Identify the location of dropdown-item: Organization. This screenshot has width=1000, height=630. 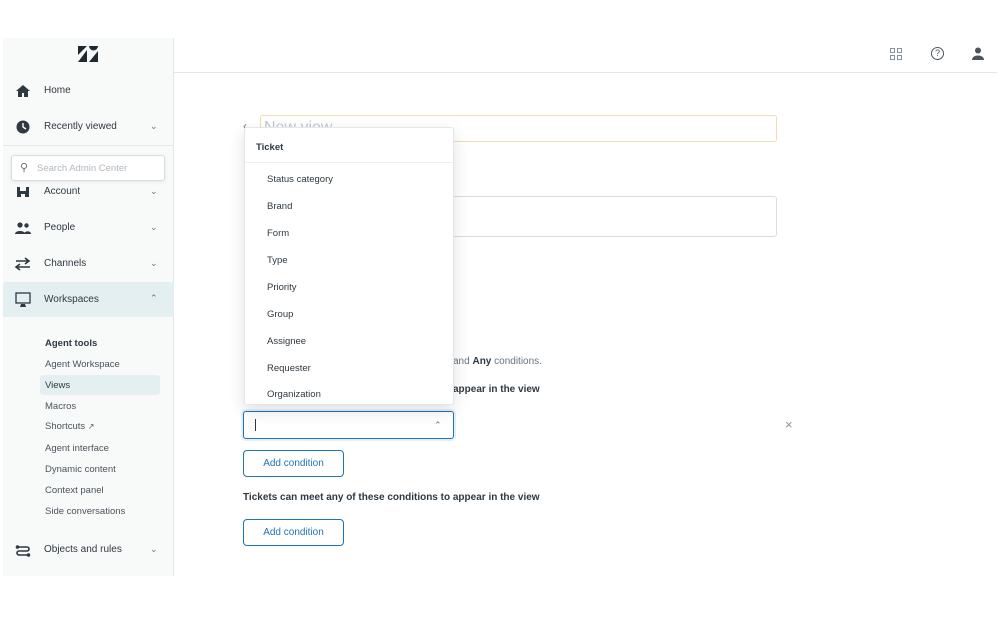
(294, 394).